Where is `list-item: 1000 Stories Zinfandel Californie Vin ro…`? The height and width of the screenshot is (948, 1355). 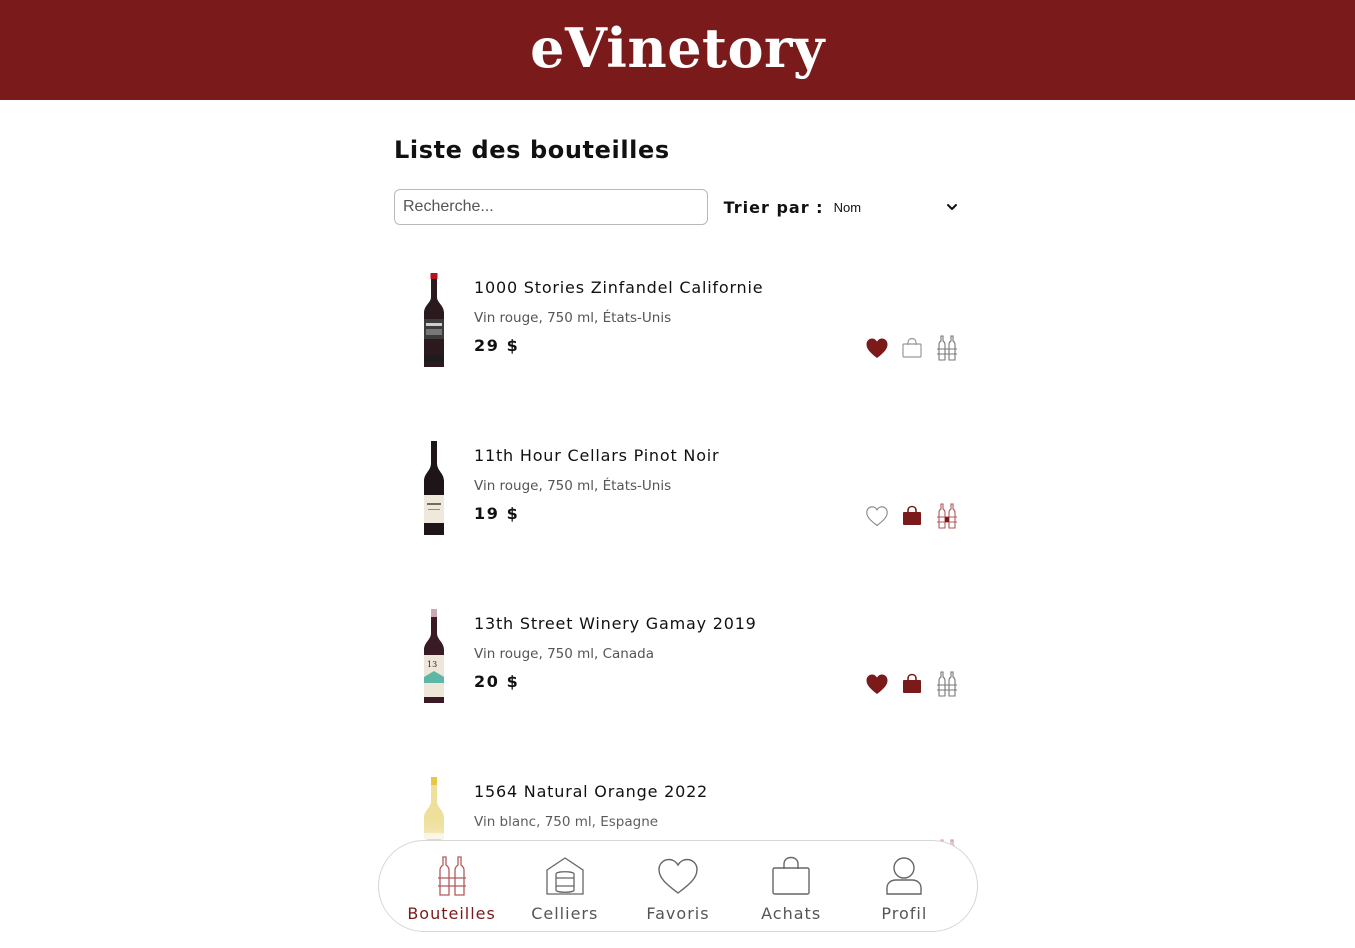 list-item: 1000 Stories Zinfandel Californie Vin ro… is located at coordinates (677, 354).